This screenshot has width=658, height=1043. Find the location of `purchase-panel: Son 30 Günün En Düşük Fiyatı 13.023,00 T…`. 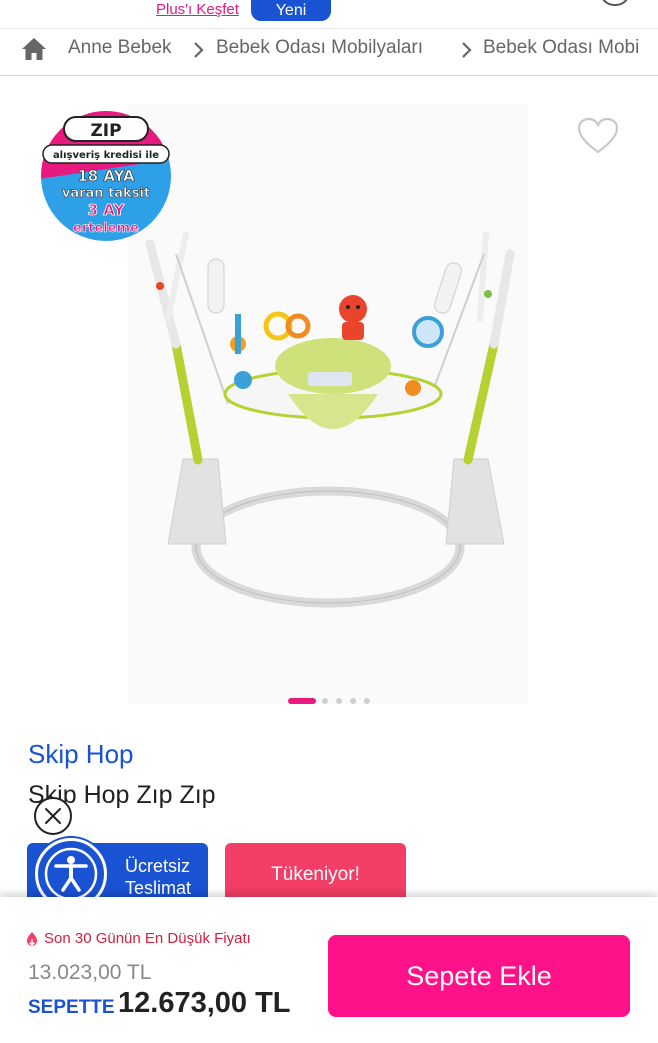

purchase-panel: Son 30 Günün En Düşük Fiyatı 13.023,00 T… is located at coordinates (329, 970).